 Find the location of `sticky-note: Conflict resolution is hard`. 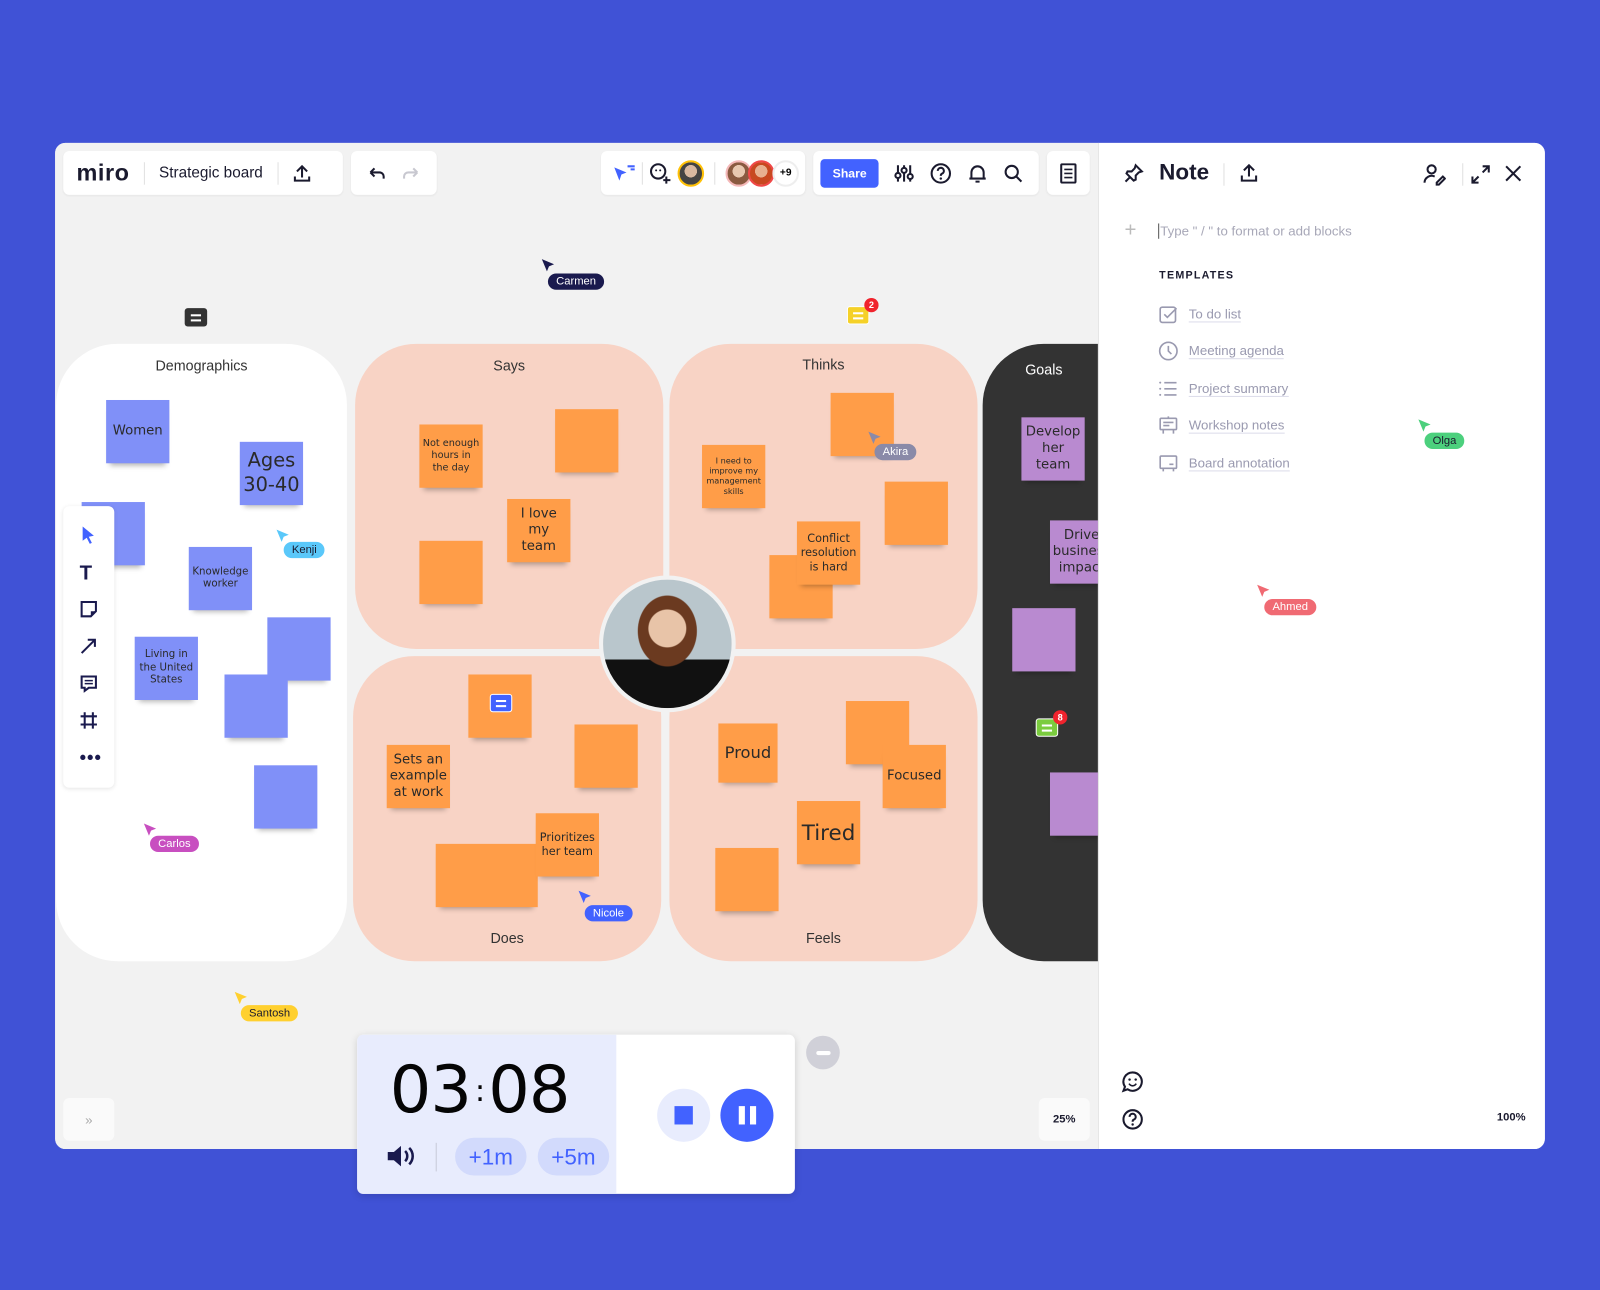

sticky-note: Conflict resolution is hard is located at coordinates (828, 553).